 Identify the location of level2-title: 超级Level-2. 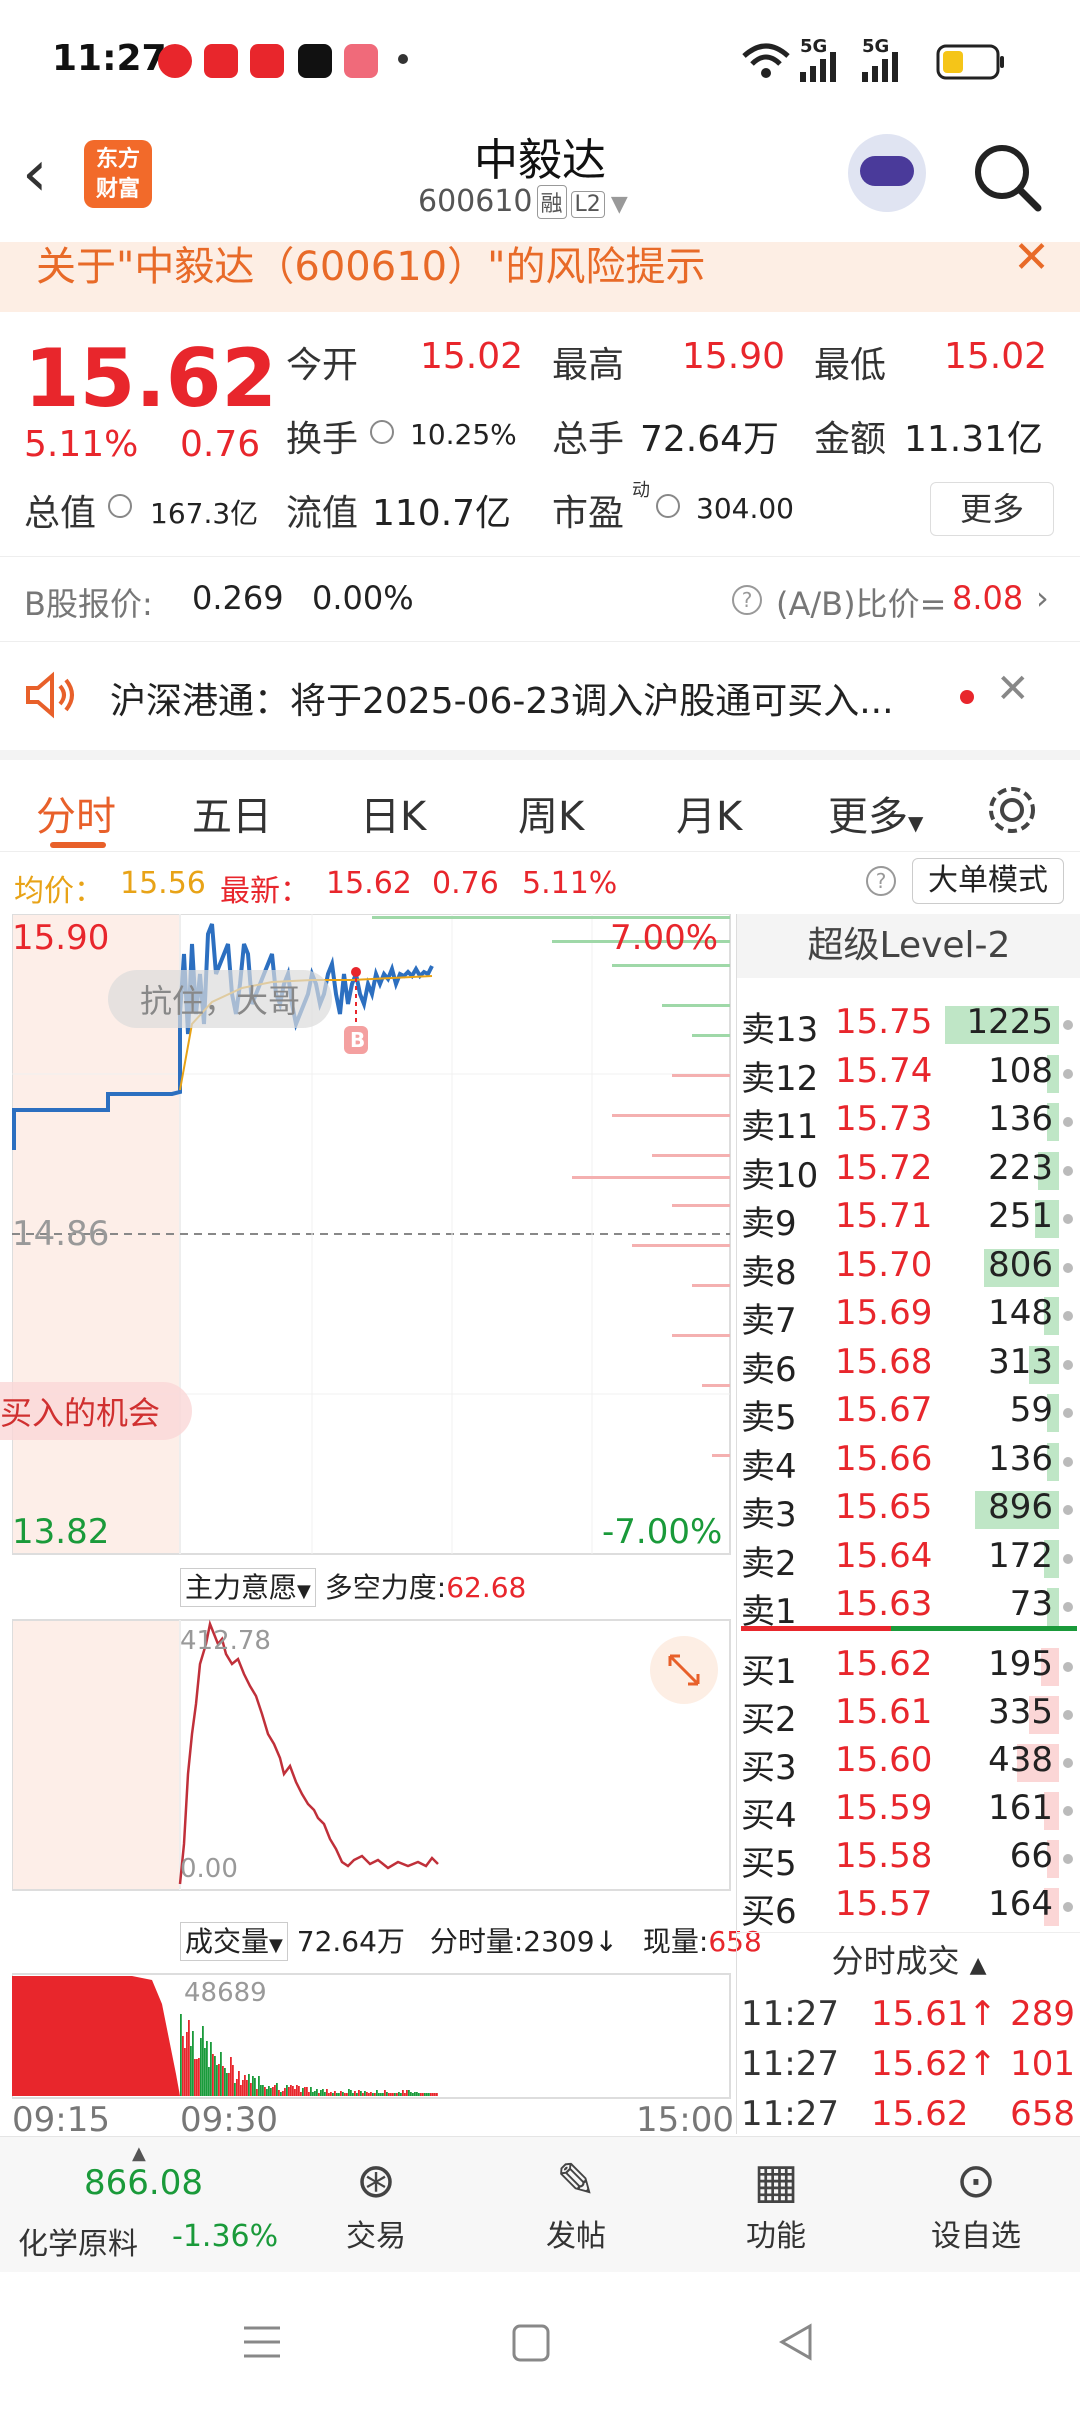
(908, 946).